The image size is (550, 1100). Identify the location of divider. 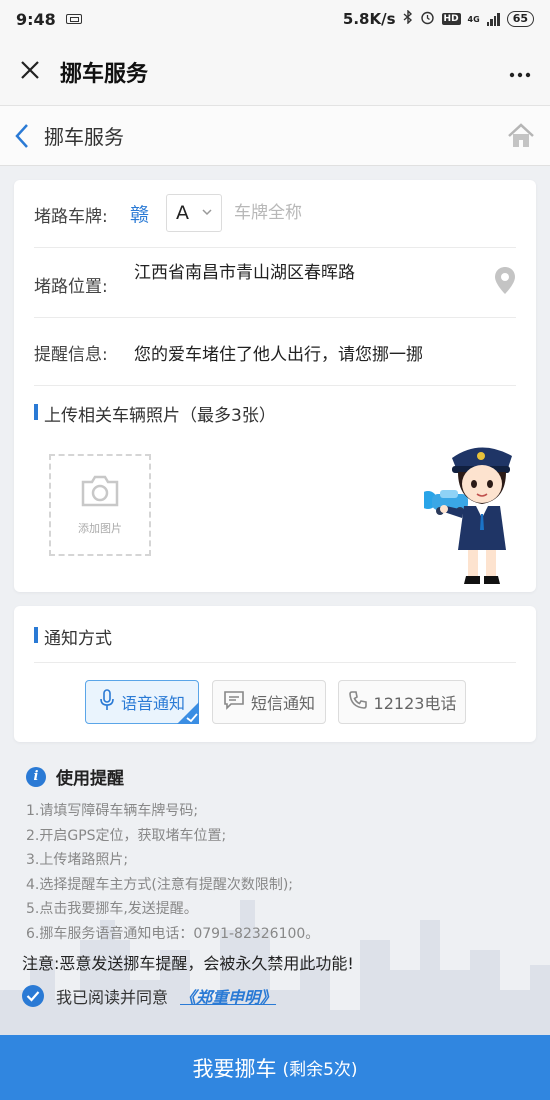
(275, 662).